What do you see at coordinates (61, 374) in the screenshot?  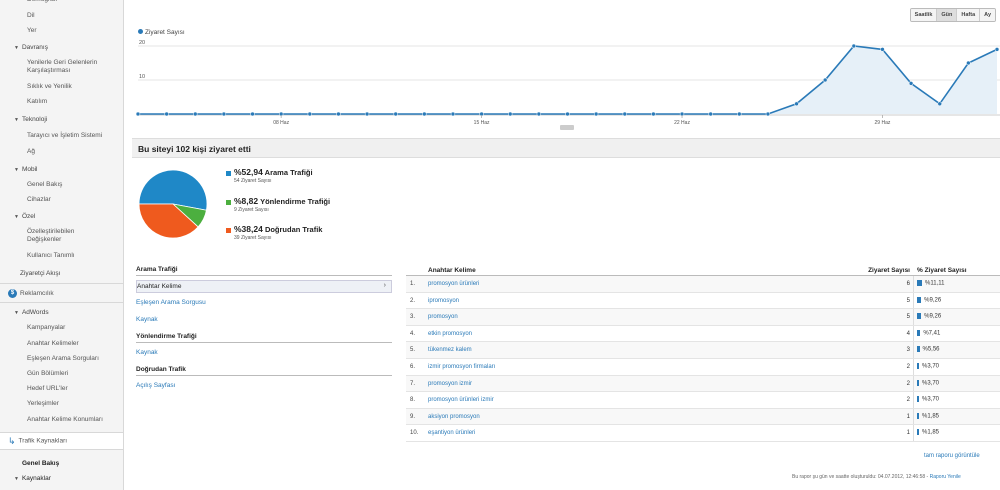 I see `sidebar-item-22: Gün Bölümleri` at bounding box center [61, 374].